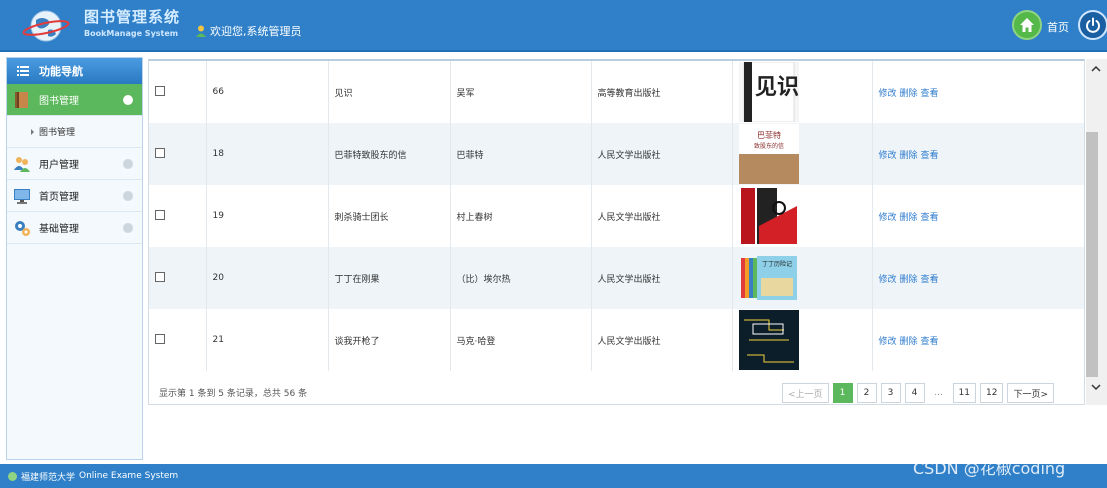 This screenshot has height=488, width=1107. I want to click on sidebar-subitem-label: 图书管理, so click(57, 133).